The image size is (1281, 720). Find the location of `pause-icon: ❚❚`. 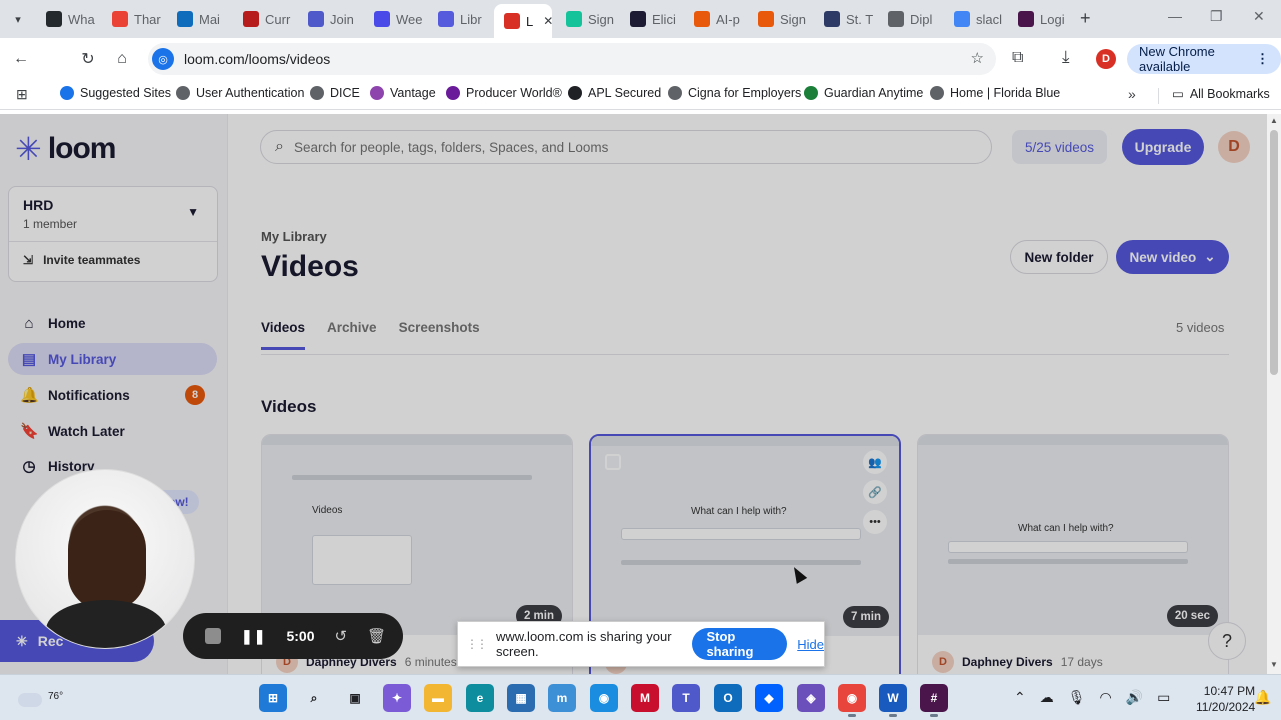

pause-icon: ❚❚ is located at coordinates (253, 636).